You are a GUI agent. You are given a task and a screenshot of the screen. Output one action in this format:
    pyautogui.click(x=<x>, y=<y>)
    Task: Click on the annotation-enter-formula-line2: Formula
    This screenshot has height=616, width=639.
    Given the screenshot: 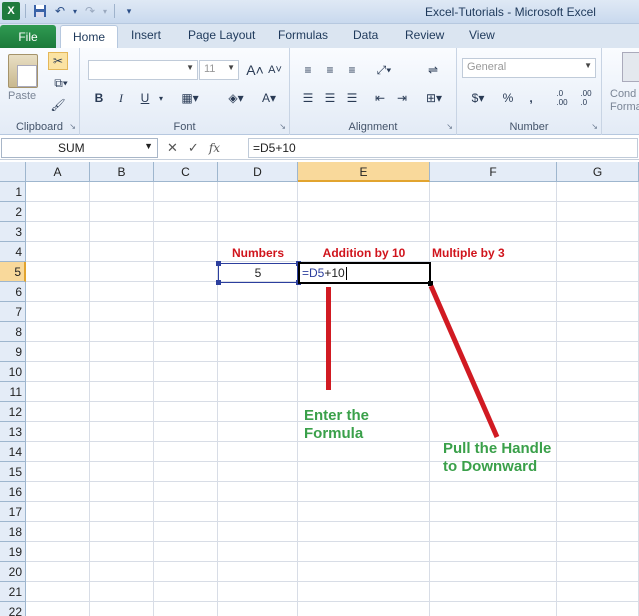 What is the action you would take?
    pyautogui.click(x=334, y=433)
    